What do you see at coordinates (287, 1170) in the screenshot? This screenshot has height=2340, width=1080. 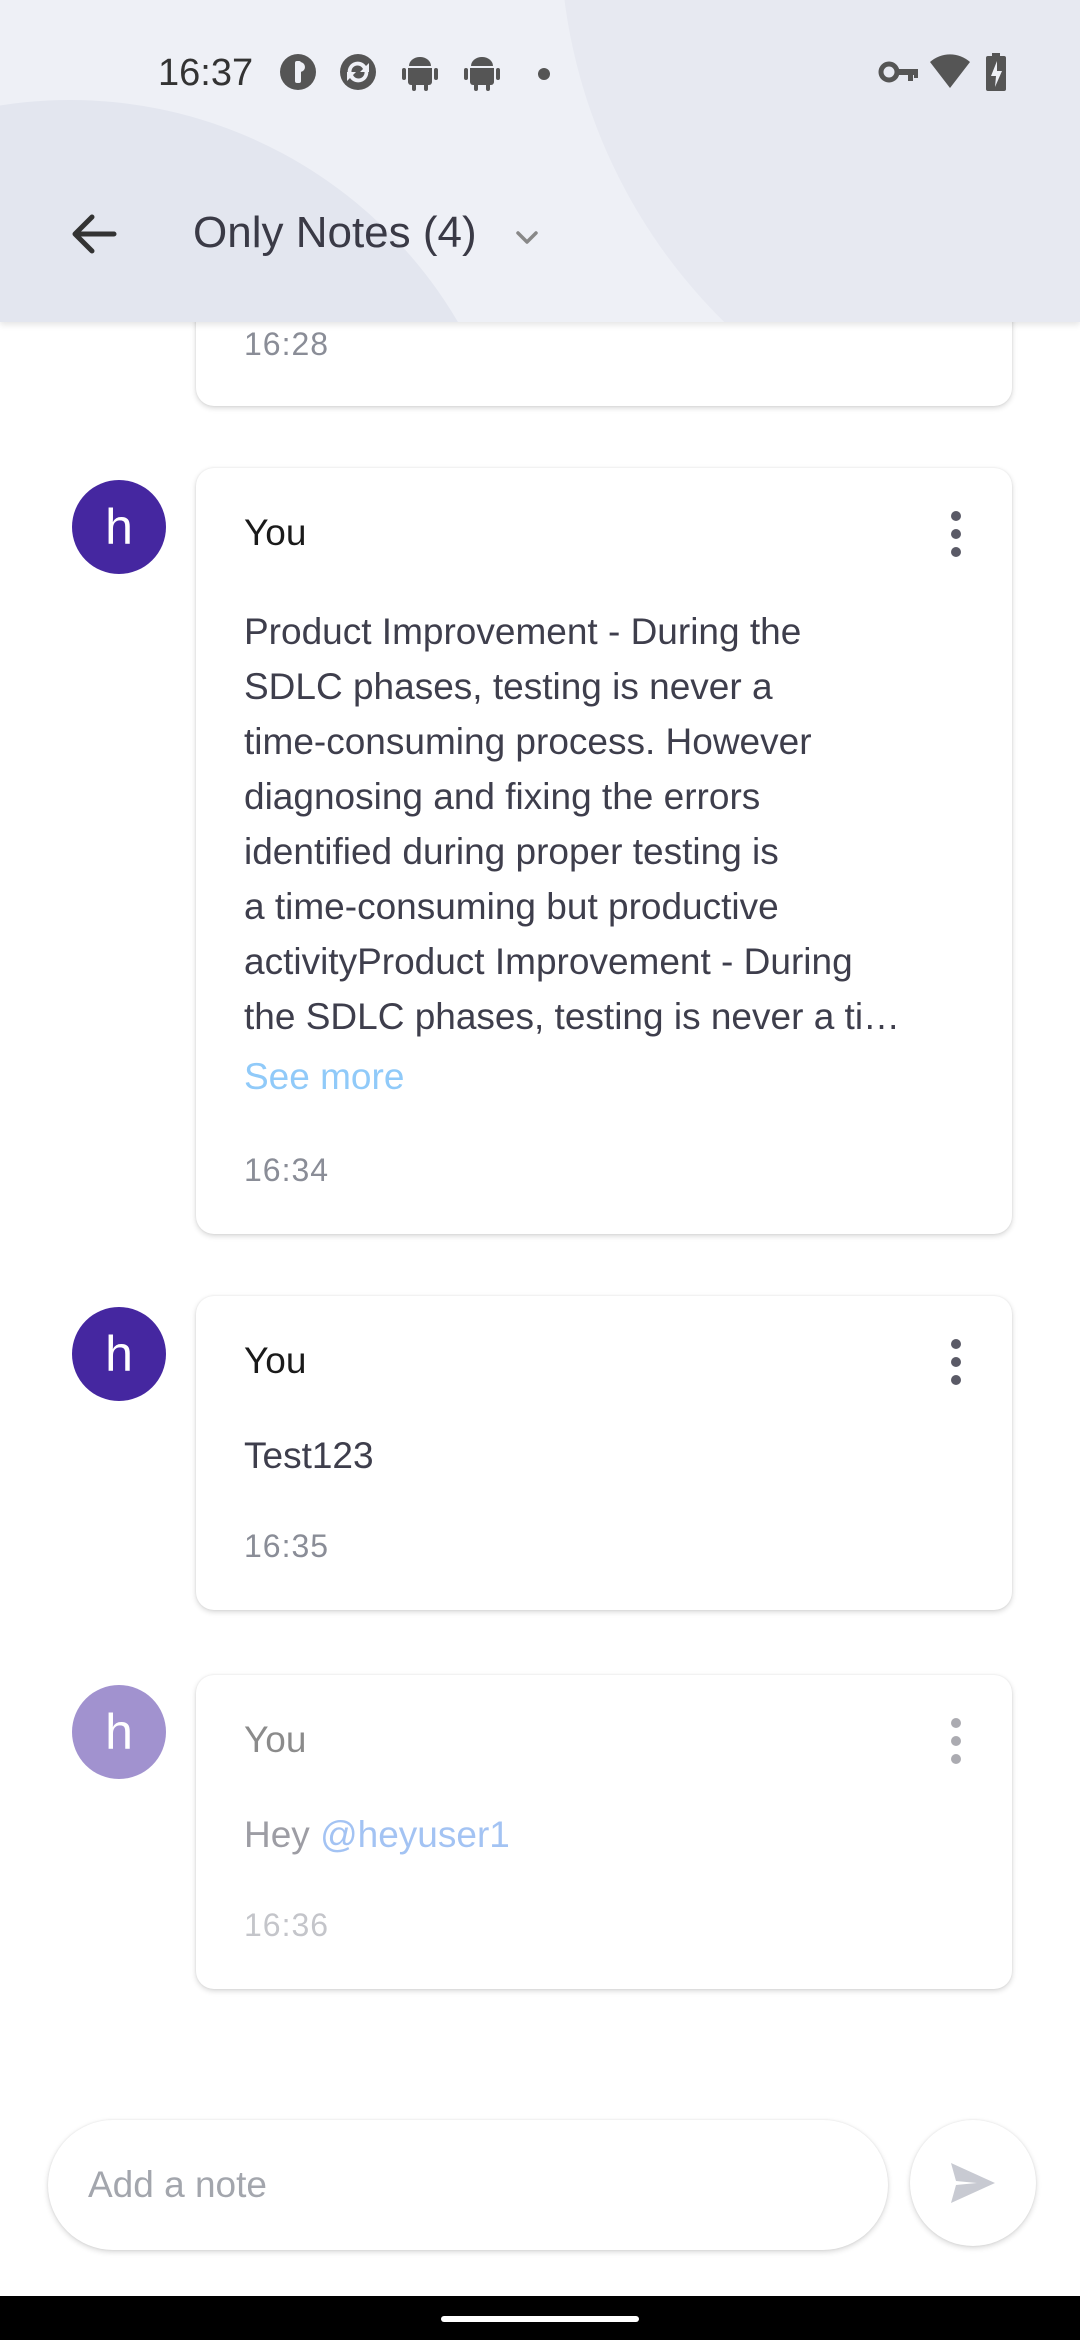 I see `note-timestamp: 16:34` at bounding box center [287, 1170].